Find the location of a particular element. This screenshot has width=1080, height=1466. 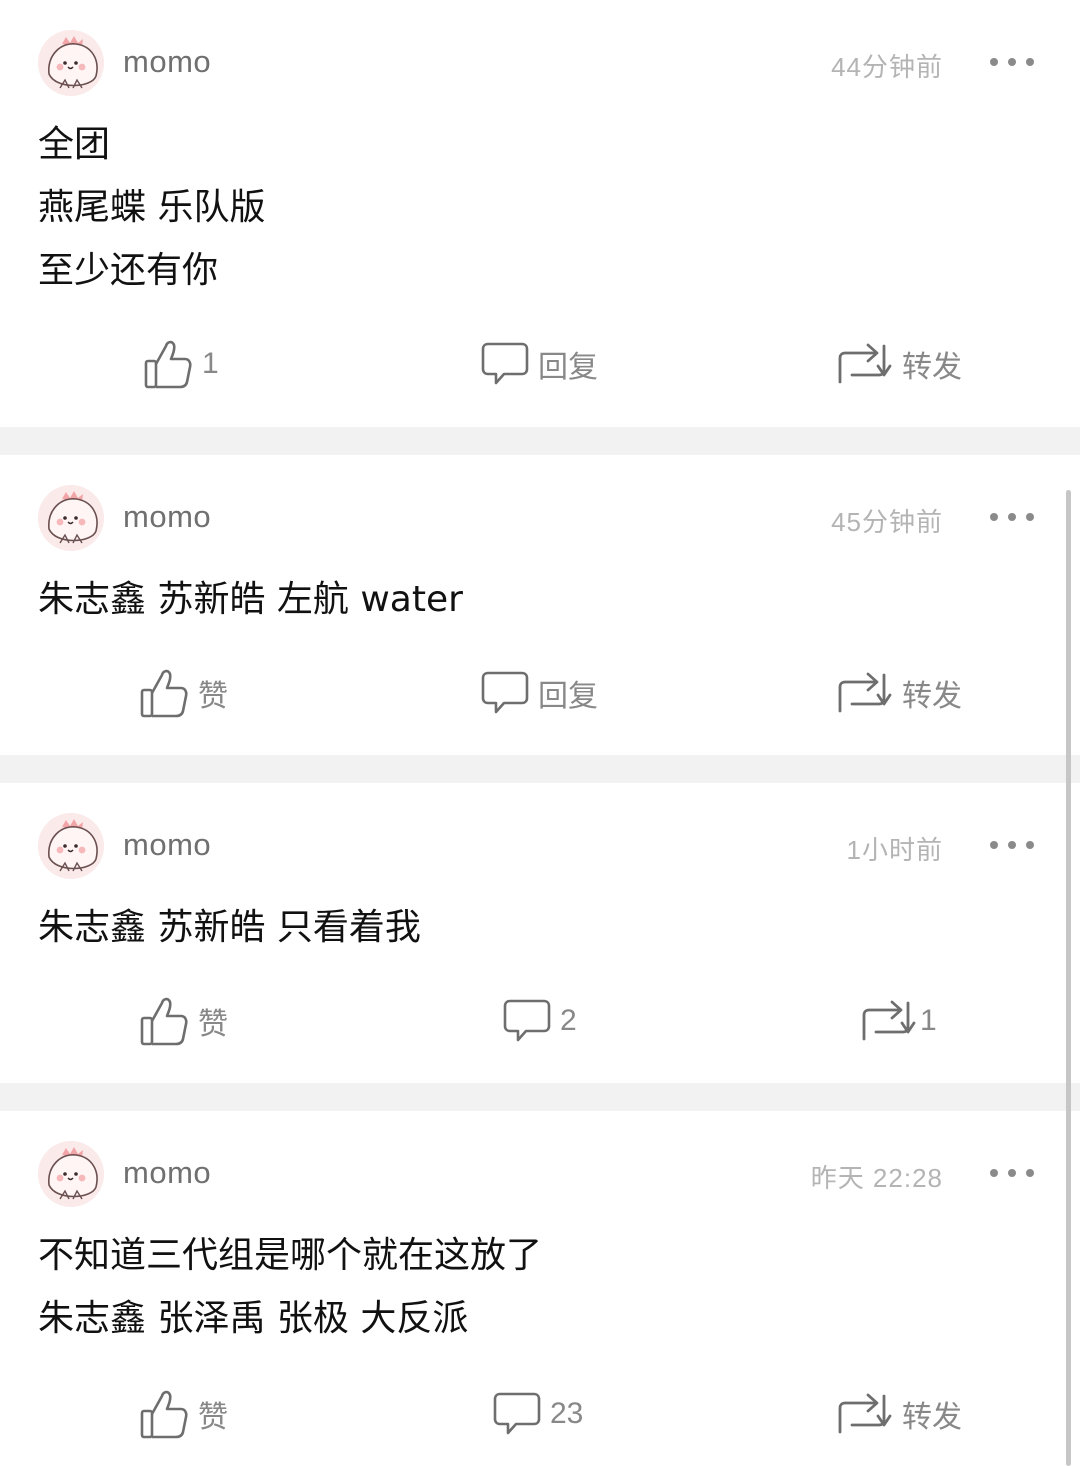

post-text-line: 全团 is located at coordinates (74, 144).